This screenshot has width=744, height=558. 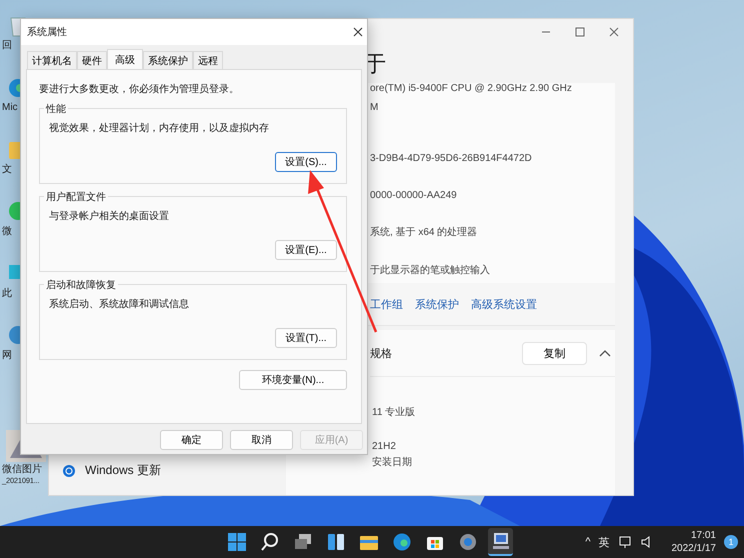 I want to click on spec-text: 安装日期, so click(x=392, y=462).